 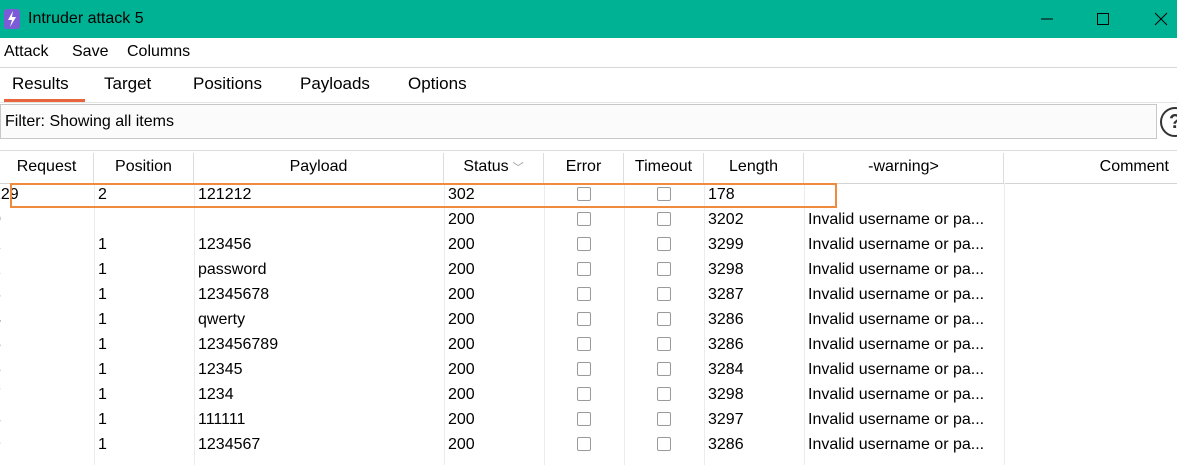 I want to click on payload-cell: 121212, so click(x=225, y=194).